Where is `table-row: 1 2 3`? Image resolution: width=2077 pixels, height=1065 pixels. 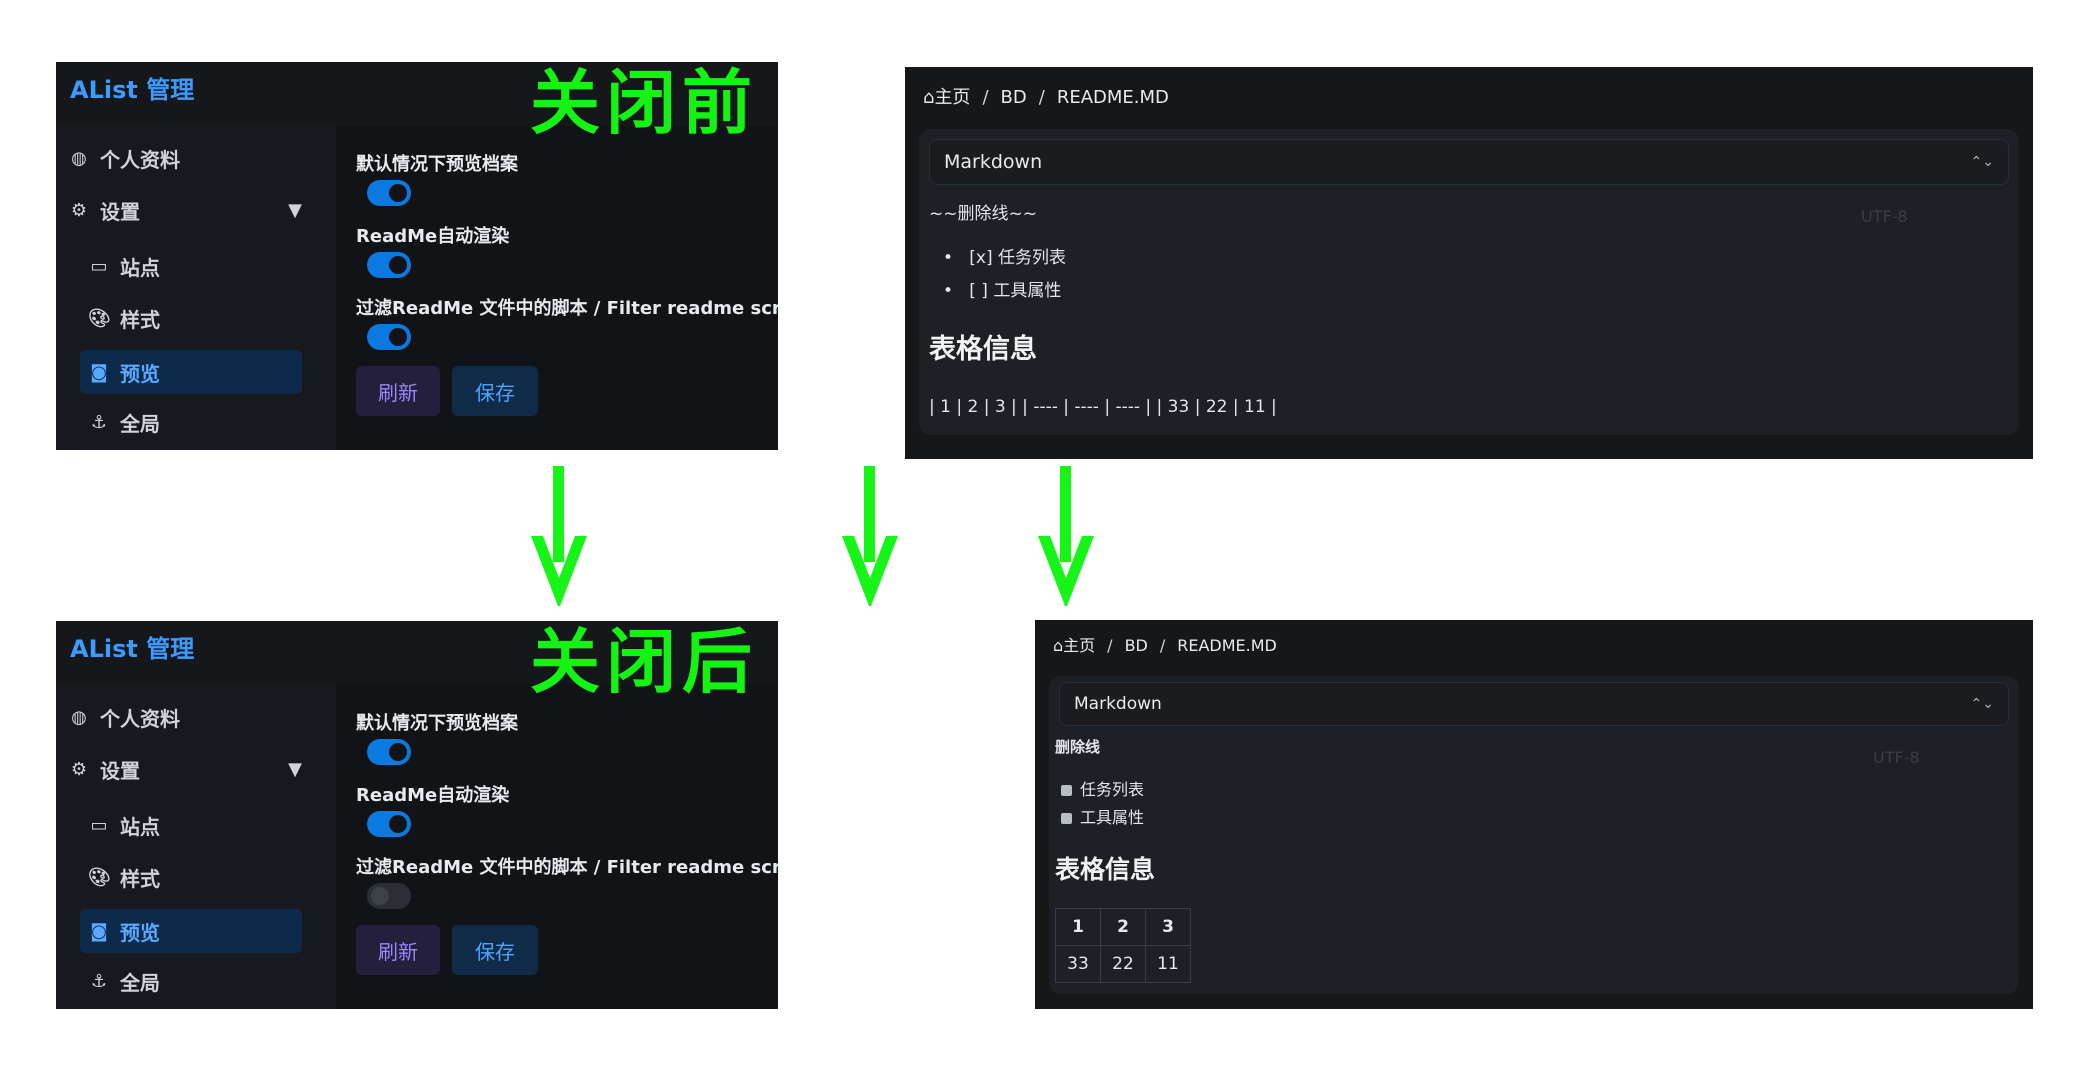
table-row: 1 2 3 is located at coordinates (1123, 927).